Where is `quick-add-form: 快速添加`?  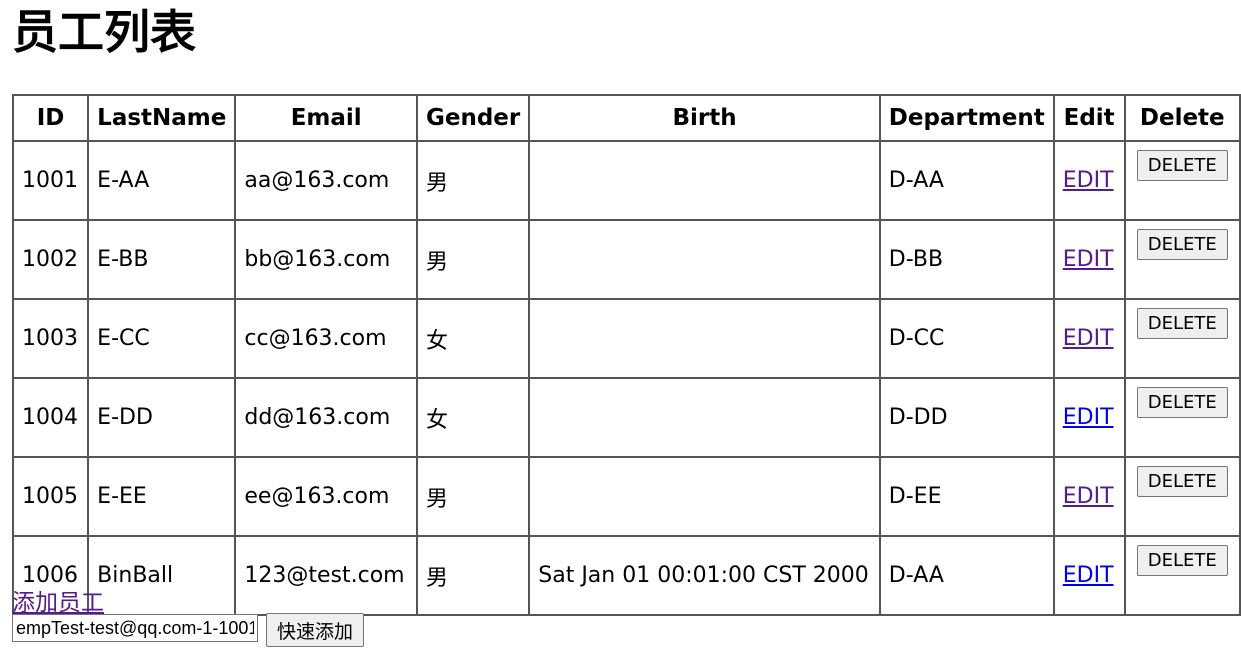 quick-add-form: 快速添加 is located at coordinates (188, 630).